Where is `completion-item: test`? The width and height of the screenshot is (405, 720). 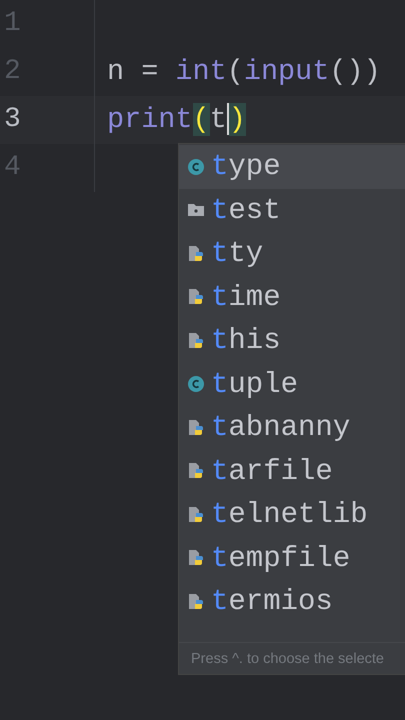
completion-item: test is located at coordinates (292, 210).